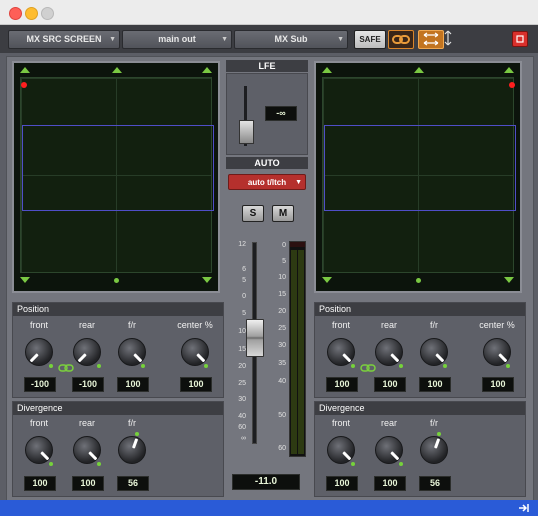  What do you see at coordinates (15, 13) in the screenshot?
I see `close-window-button` at bounding box center [15, 13].